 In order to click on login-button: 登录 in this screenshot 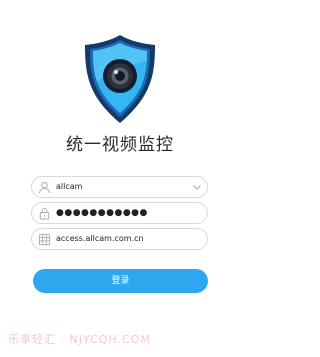, I will do `click(120, 281)`.